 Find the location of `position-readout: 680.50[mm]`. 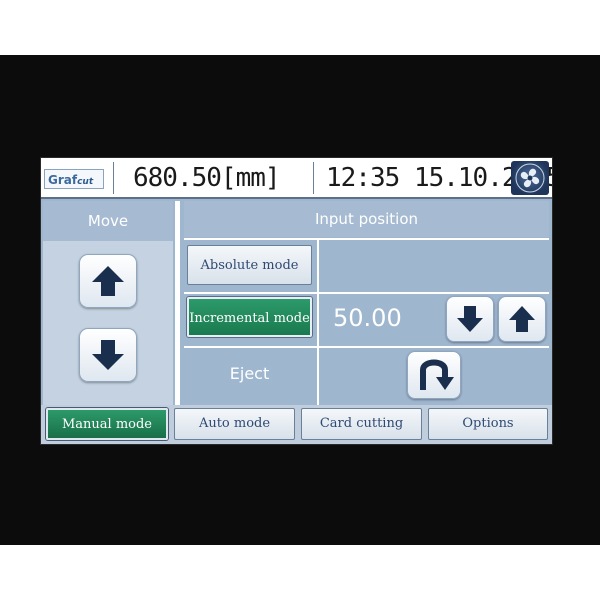

position-readout: 680.50[mm] is located at coordinates (207, 178).